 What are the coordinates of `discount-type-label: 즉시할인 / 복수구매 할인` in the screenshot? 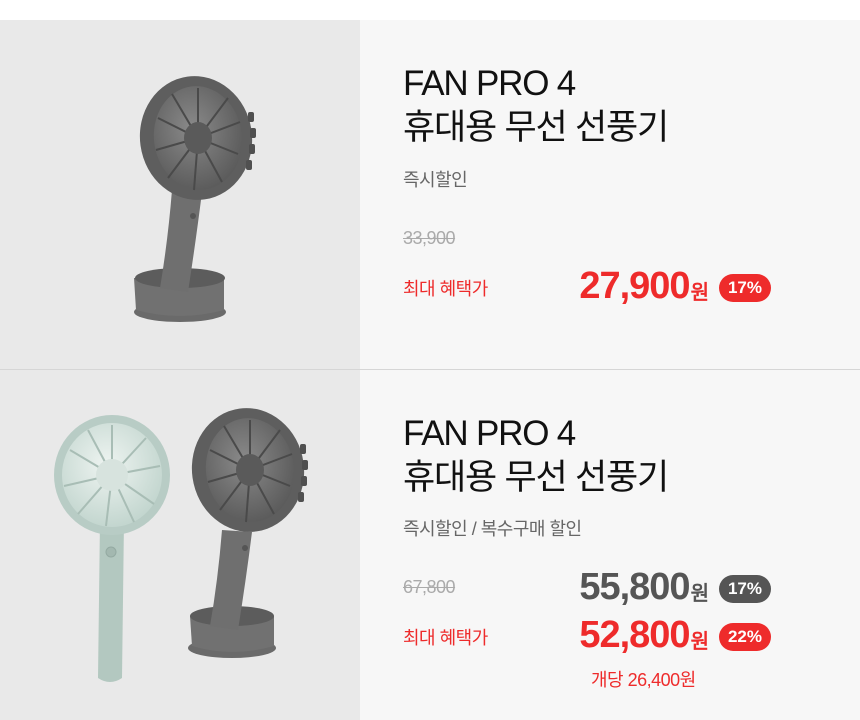 It's located at (492, 529).